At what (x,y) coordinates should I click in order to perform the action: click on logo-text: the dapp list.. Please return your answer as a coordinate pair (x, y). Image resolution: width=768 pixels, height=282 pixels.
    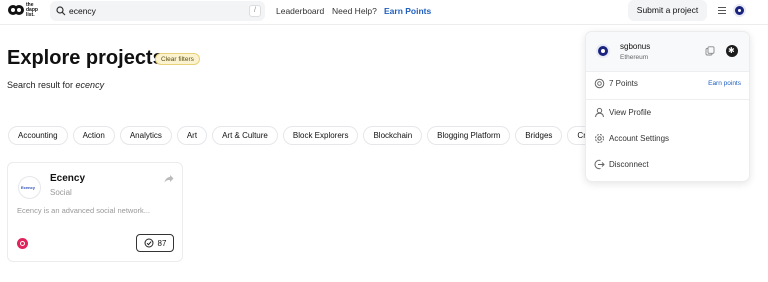
    Looking at the image, I should click on (32, 9).